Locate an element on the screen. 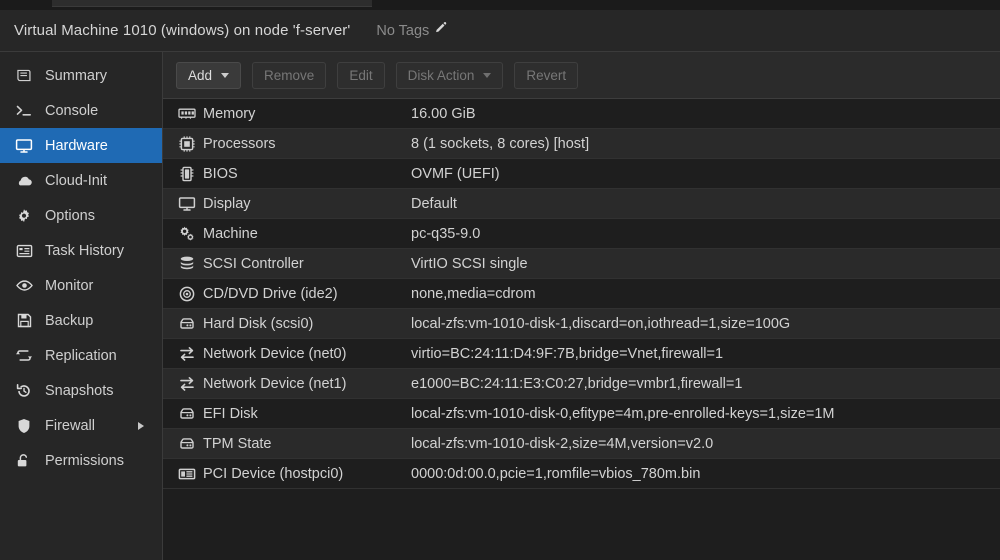  table-row: CD/DVD Drive (ide2) none,media=cdrom is located at coordinates (581, 294).